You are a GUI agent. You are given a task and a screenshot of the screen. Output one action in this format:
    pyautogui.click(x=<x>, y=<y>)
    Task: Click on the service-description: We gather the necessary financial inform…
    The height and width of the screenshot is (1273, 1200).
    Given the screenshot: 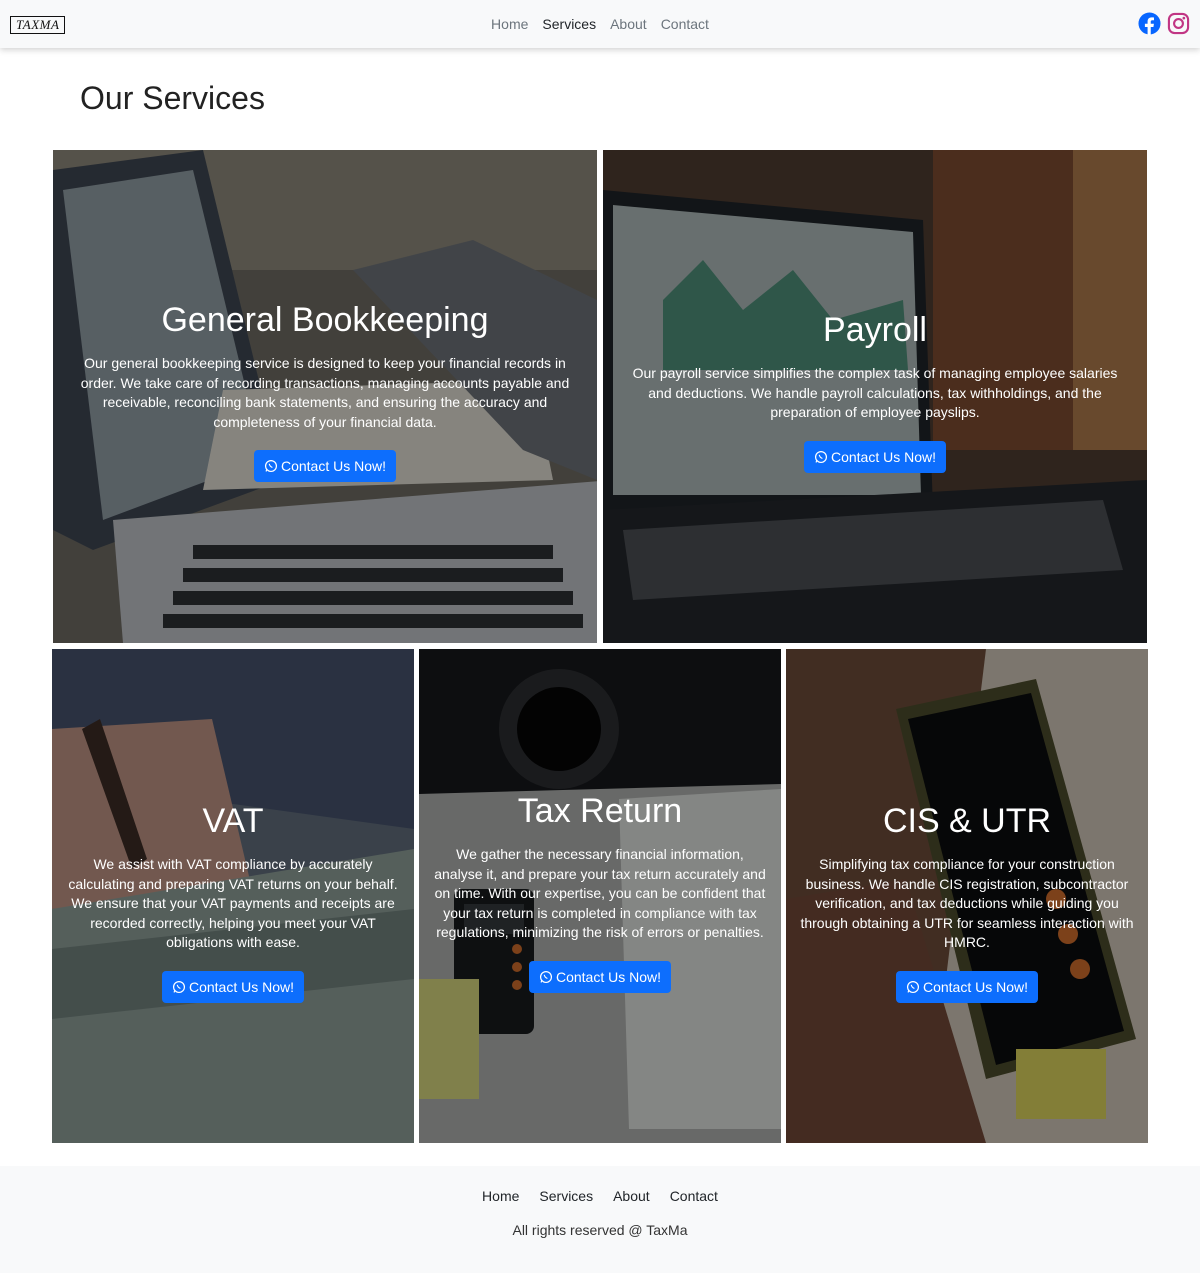 What is the action you would take?
    pyautogui.click(x=600, y=893)
    